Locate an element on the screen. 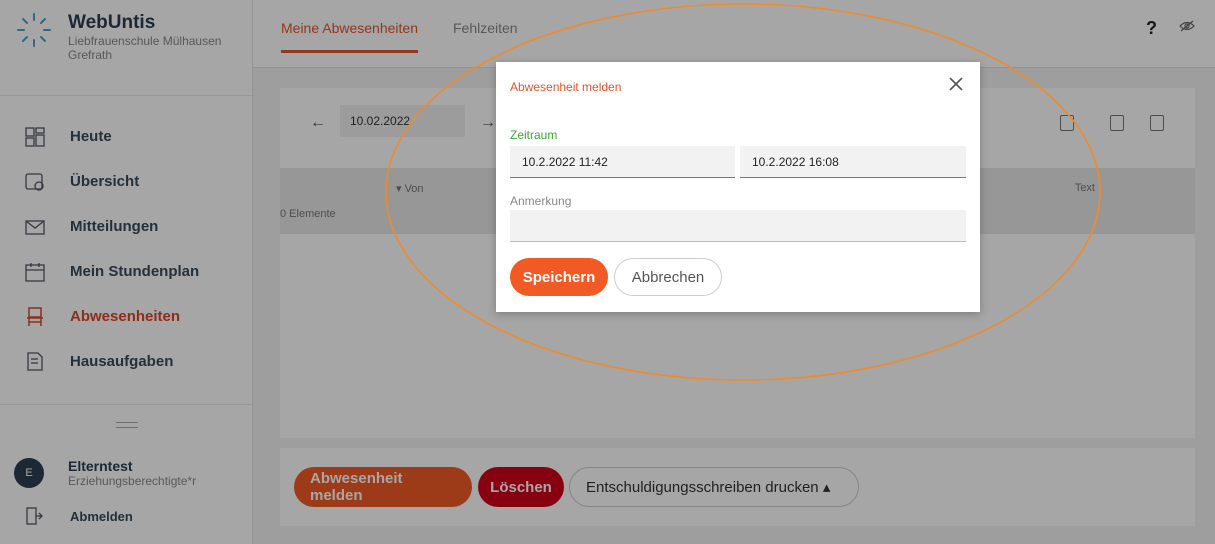  zeitraum-label: Zeitraum is located at coordinates (534, 135).